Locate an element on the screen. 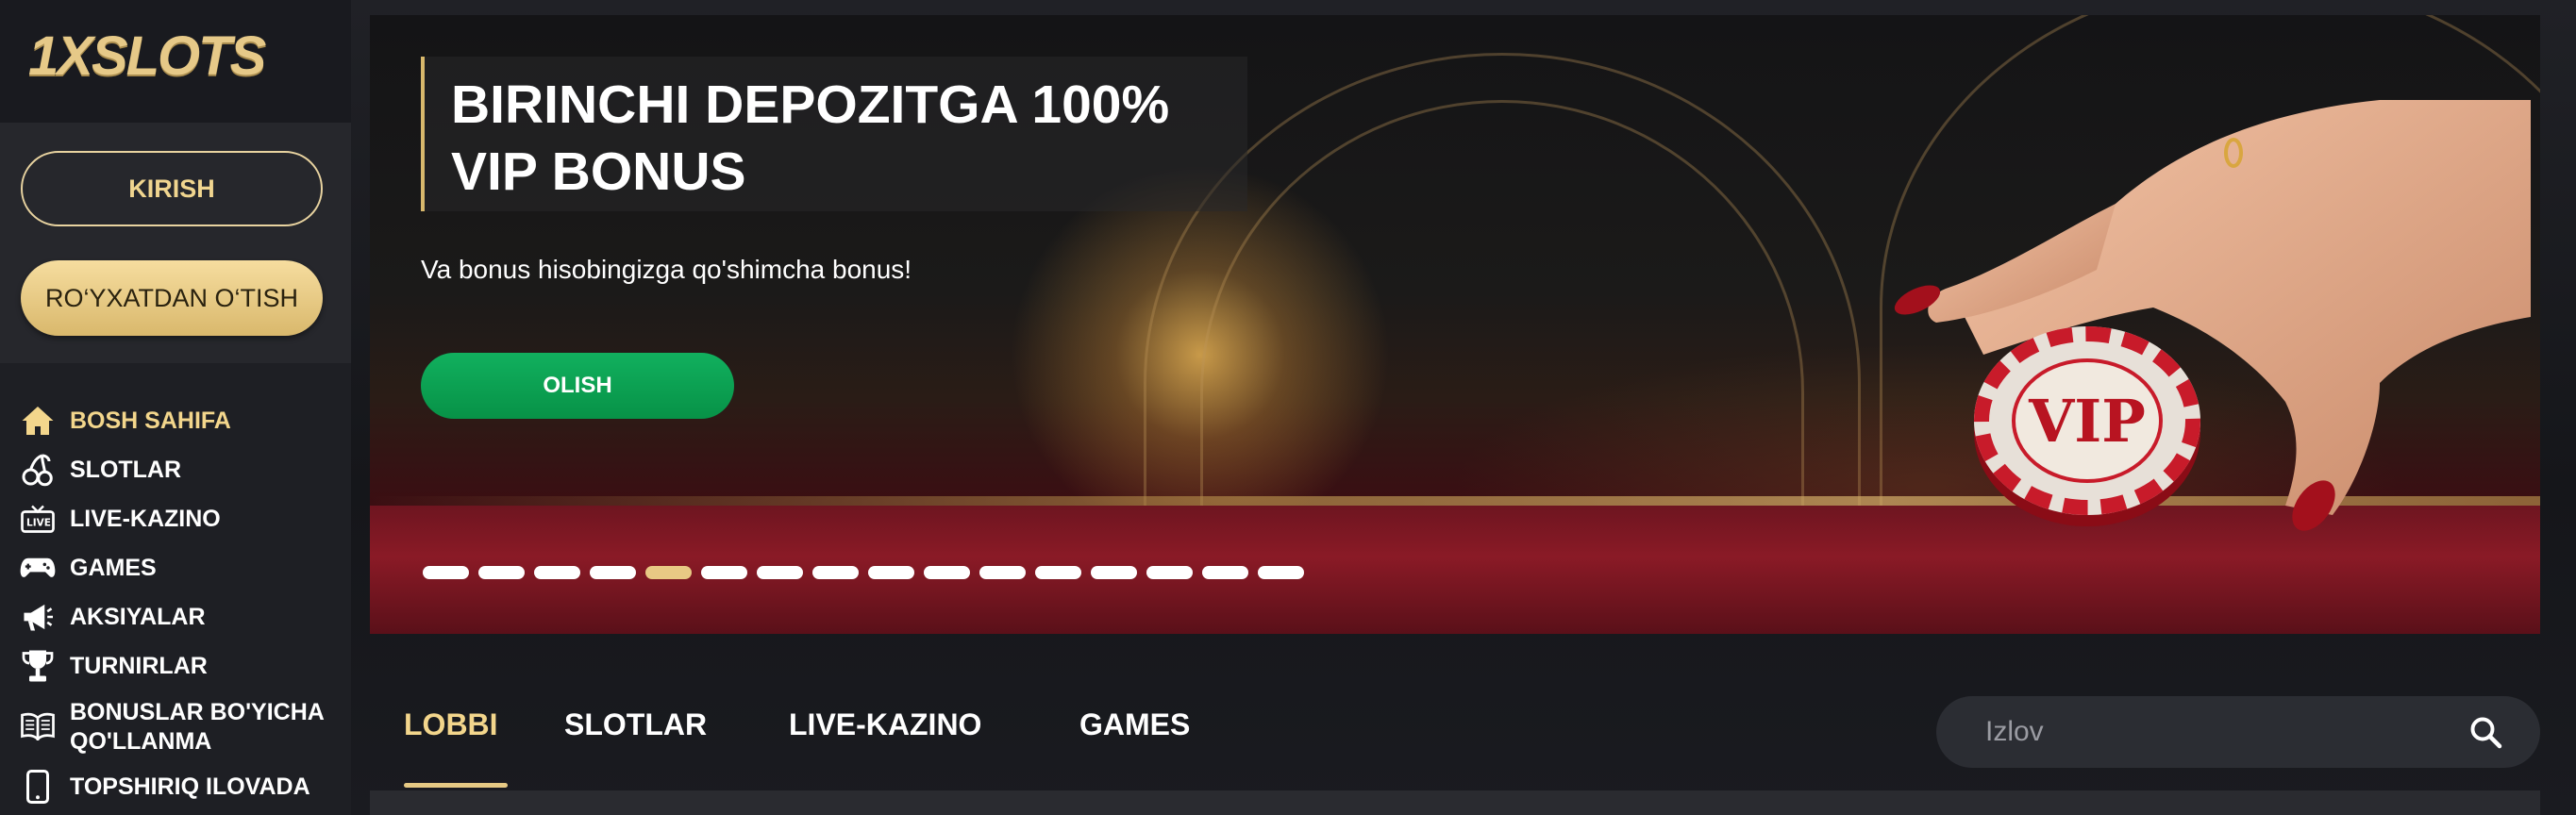 Image resolution: width=2576 pixels, height=815 pixels. sidebar-item-label: LIVE-KAZINO is located at coordinates (145, 519).